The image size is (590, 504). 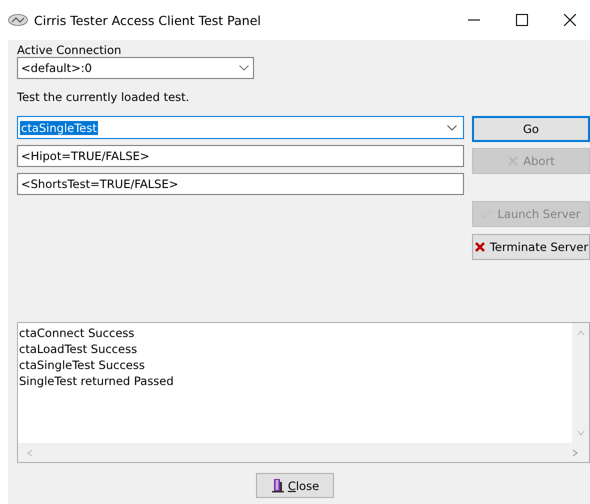 I want to click on log-line: SingleTest returned Passed, so click(x=97, y=381).